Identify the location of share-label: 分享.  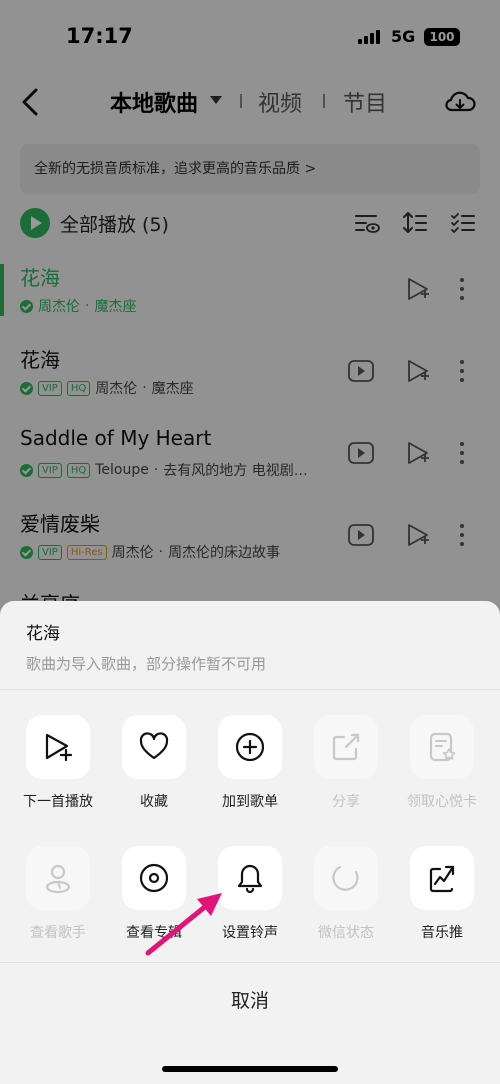
(346, 802).